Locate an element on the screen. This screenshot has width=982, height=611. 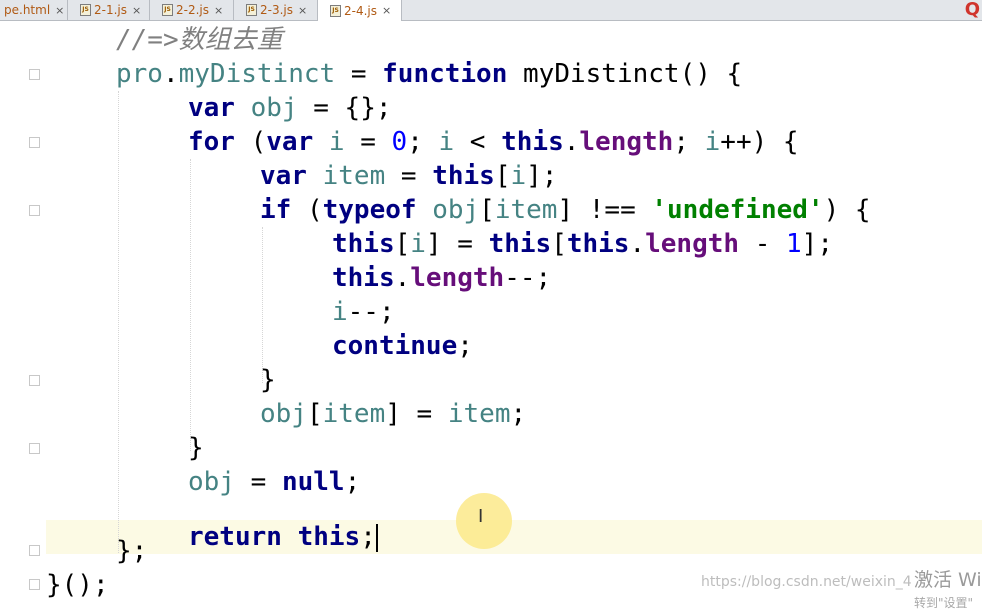
code-line-8: this.length--; is located at coordinates (441, 278).